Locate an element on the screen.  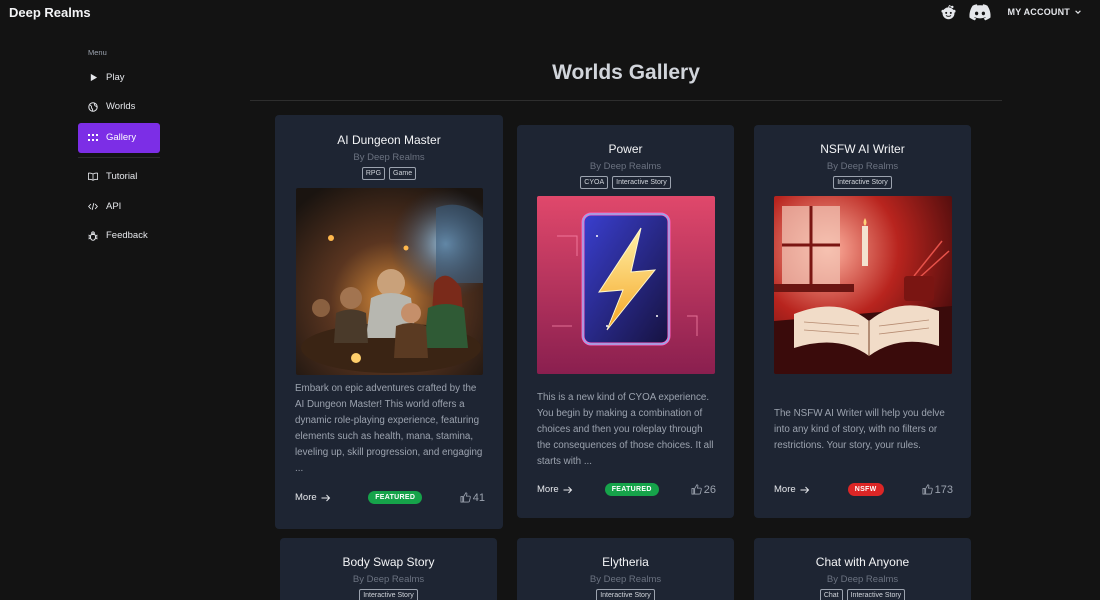
sidebar-item-label: API is located at coordinates (114, 206).